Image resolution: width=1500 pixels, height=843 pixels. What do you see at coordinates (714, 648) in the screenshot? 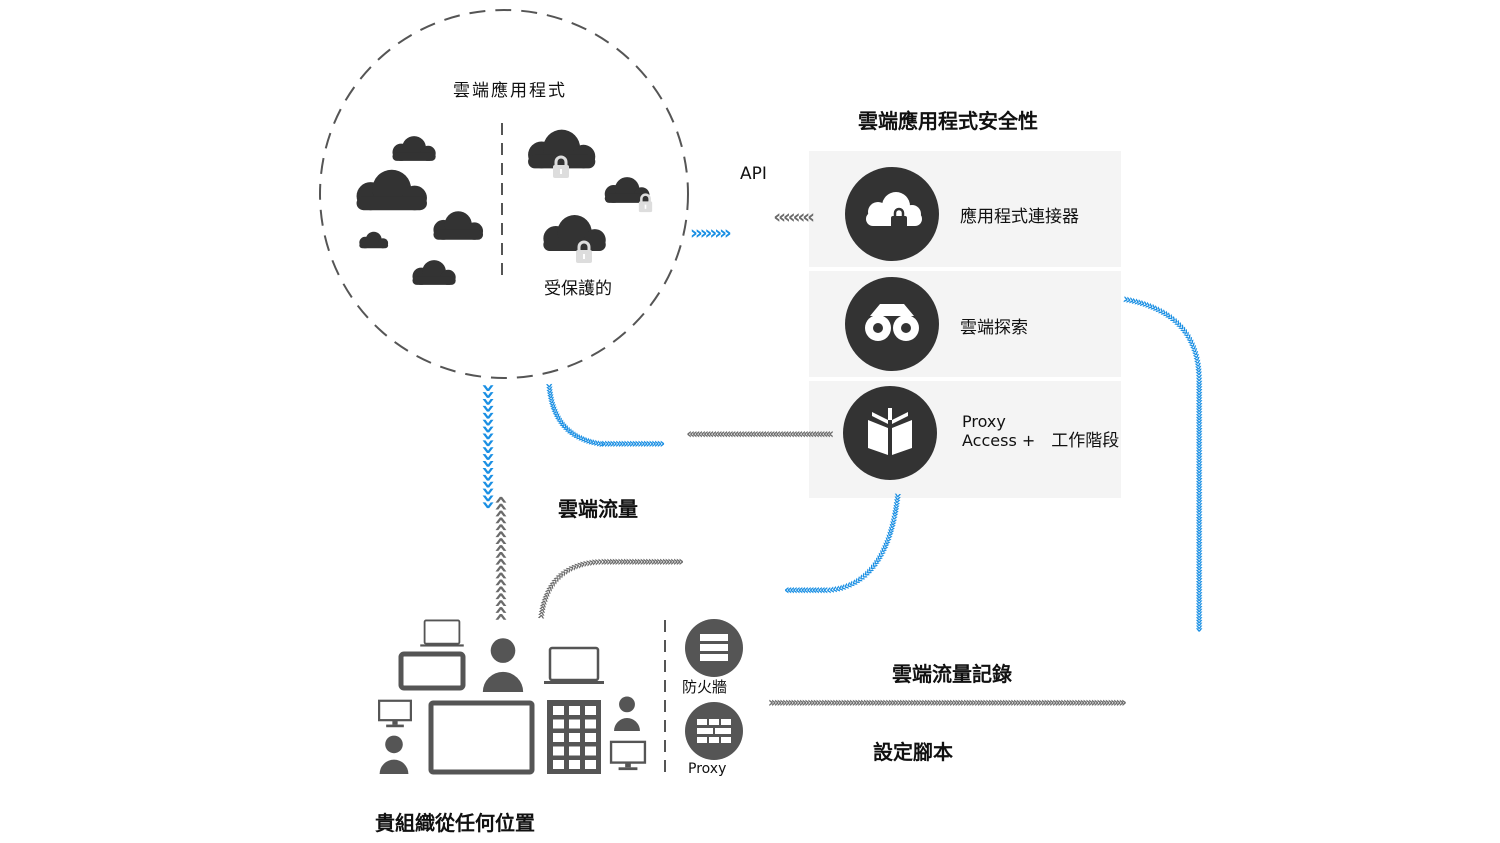
I see `firewall-icon` at bounding box center [714, 648].